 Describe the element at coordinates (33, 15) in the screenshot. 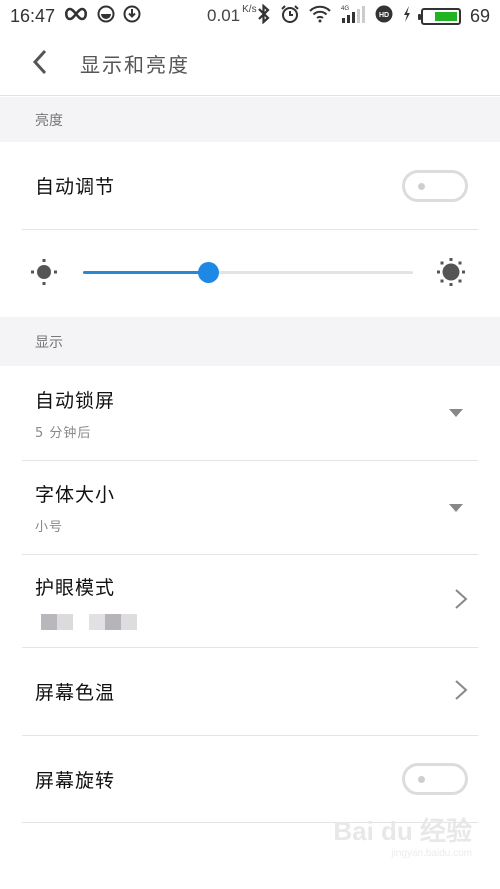

I see `status-time: 16:47` at that location.